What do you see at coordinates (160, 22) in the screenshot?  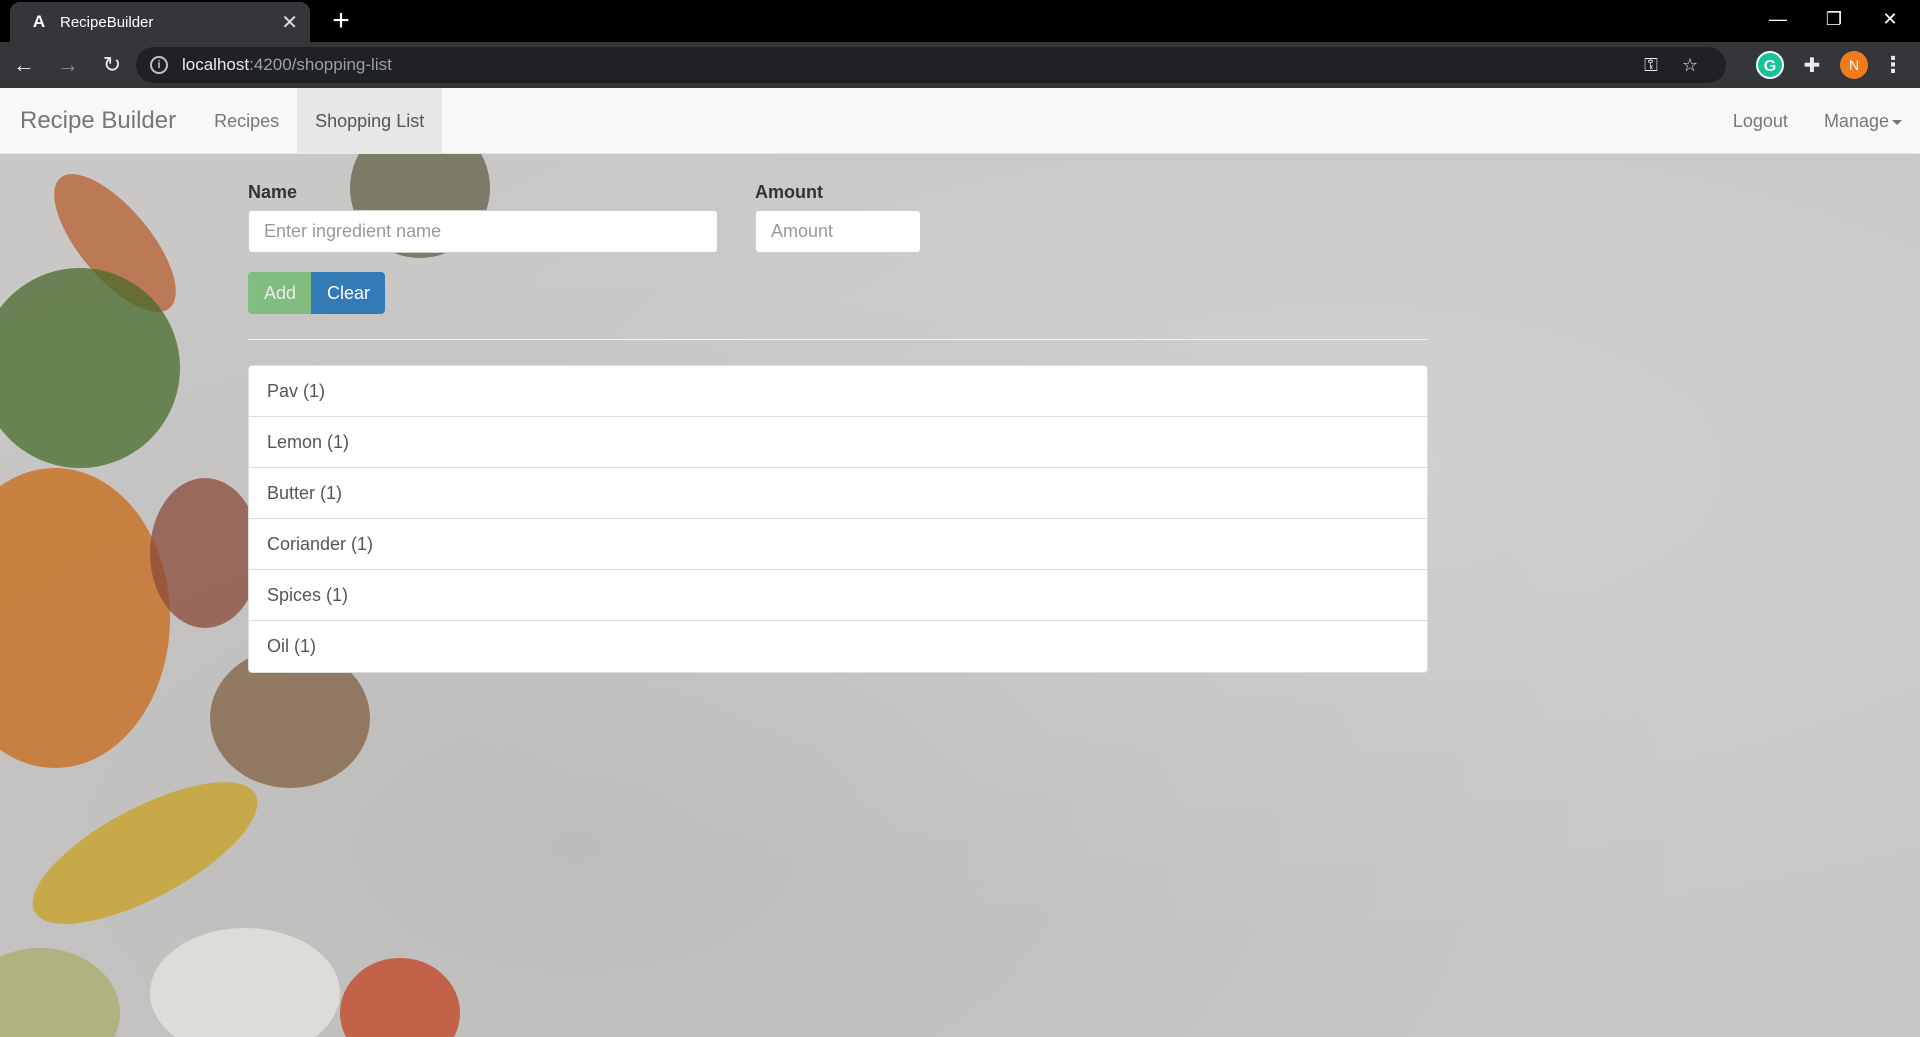 I see `browser-tab: A RecipeBuilder ✕` at bounding box center [160, 22].